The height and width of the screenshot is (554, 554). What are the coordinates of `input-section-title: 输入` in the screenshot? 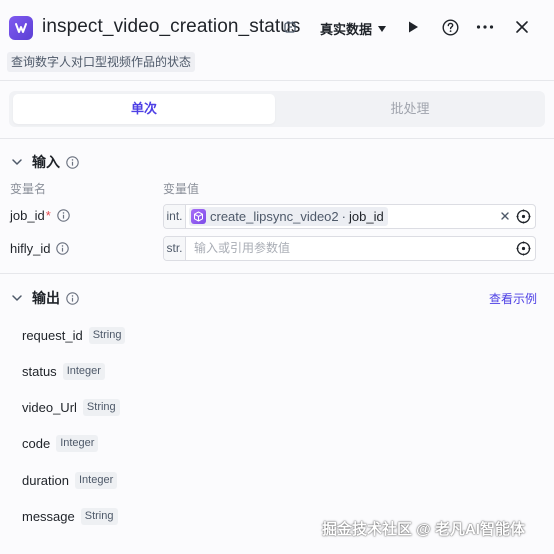 It's located at (46, 162).